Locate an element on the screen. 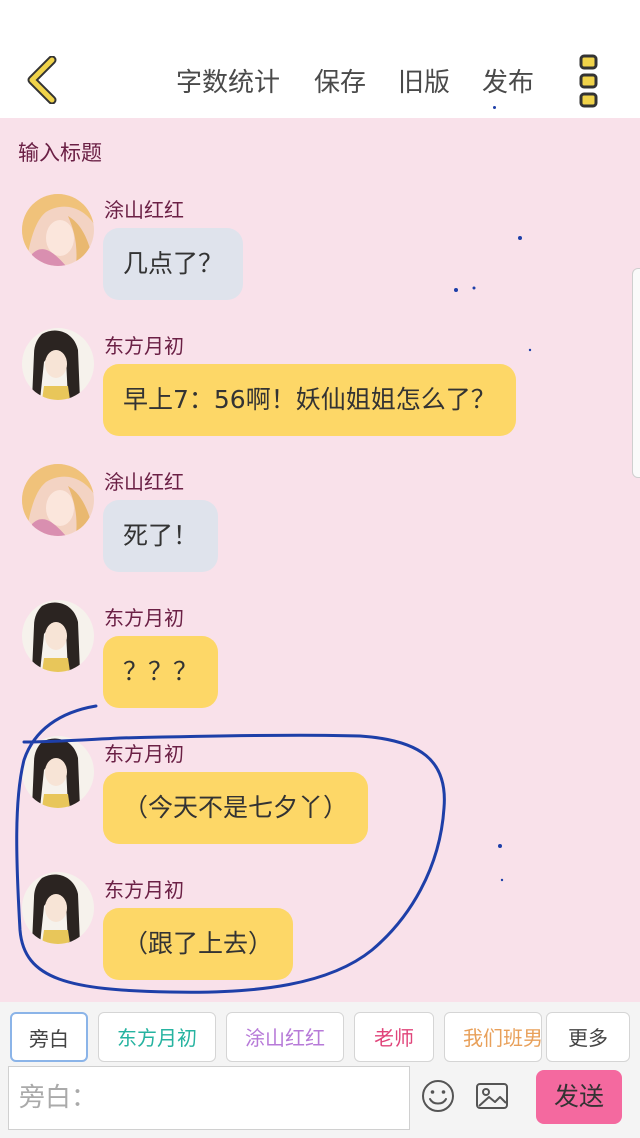 This screenshot has height=1138, width=640. word-count-button: 字数统计 is located at coordinates (228, 80).